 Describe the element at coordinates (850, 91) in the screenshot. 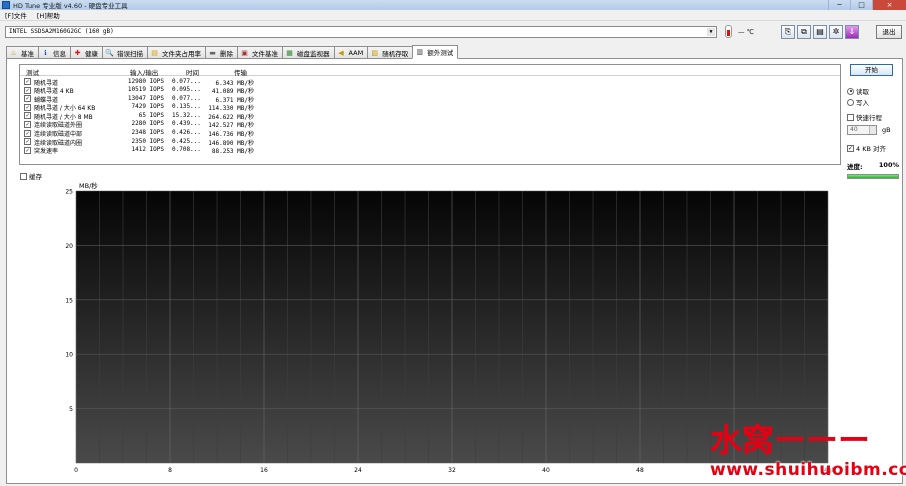

I see `read-radio-dot` at that location.